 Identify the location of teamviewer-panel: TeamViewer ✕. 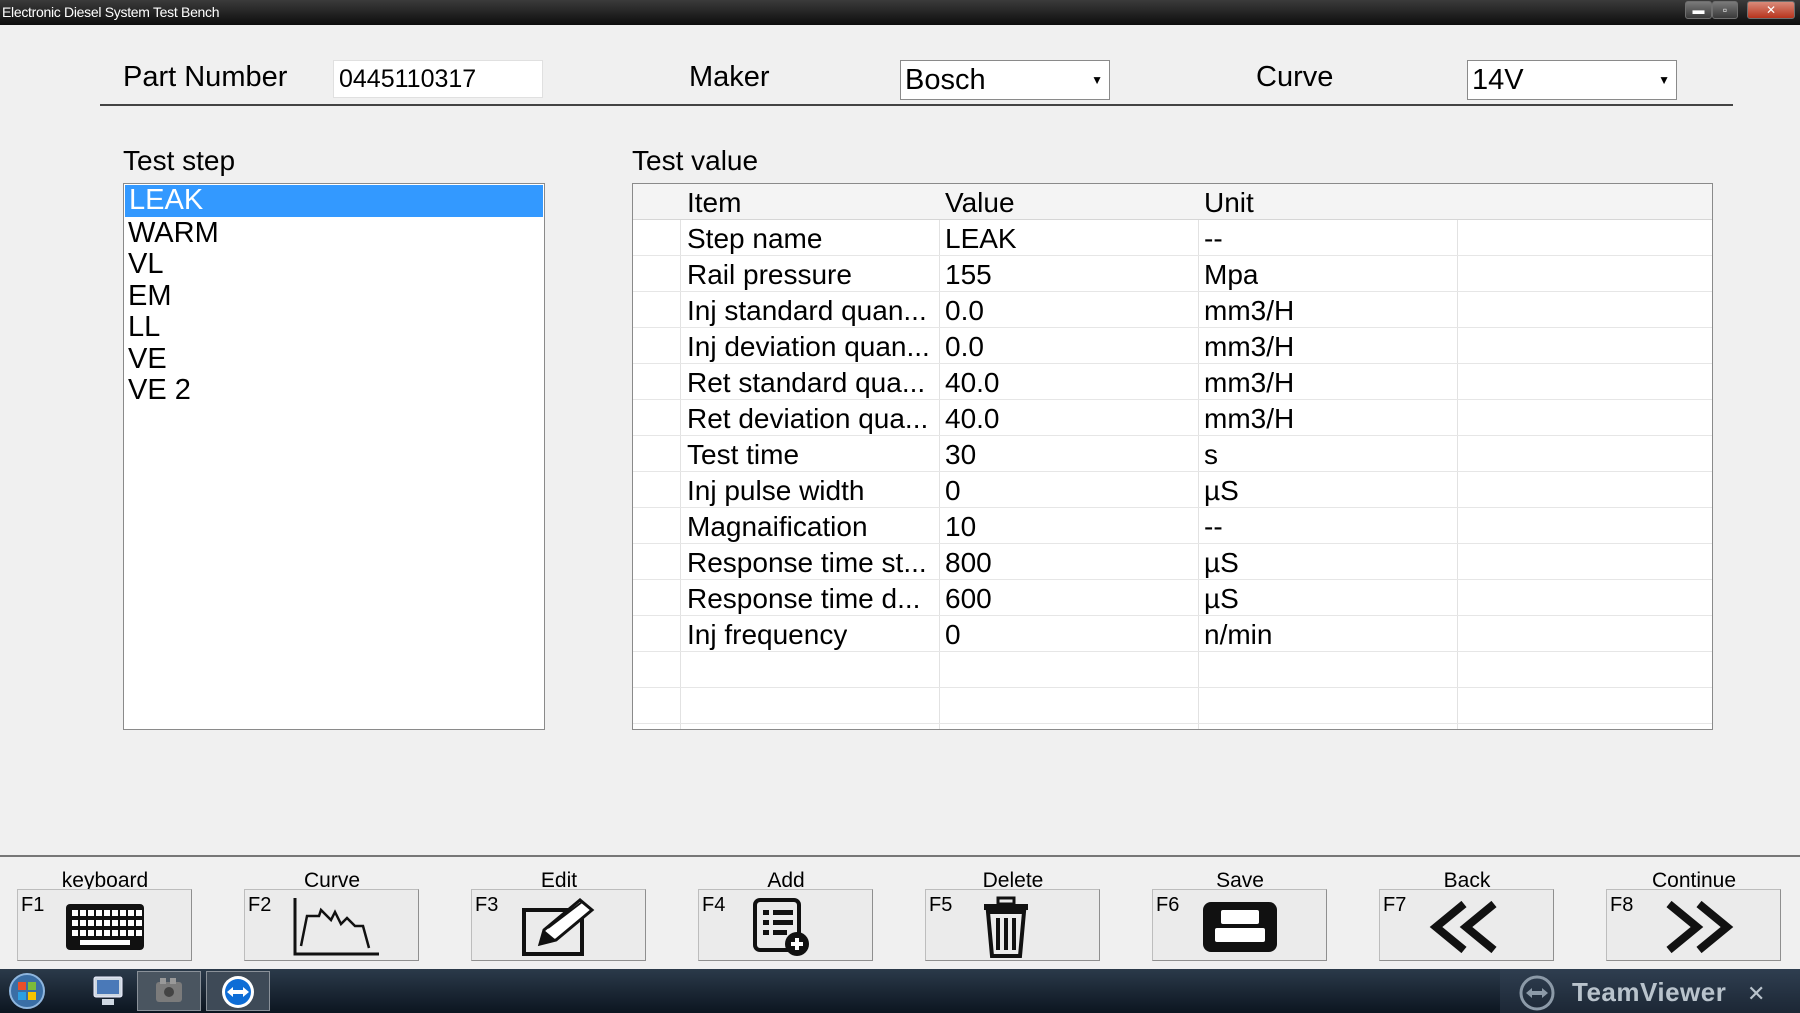
(1650, 991).